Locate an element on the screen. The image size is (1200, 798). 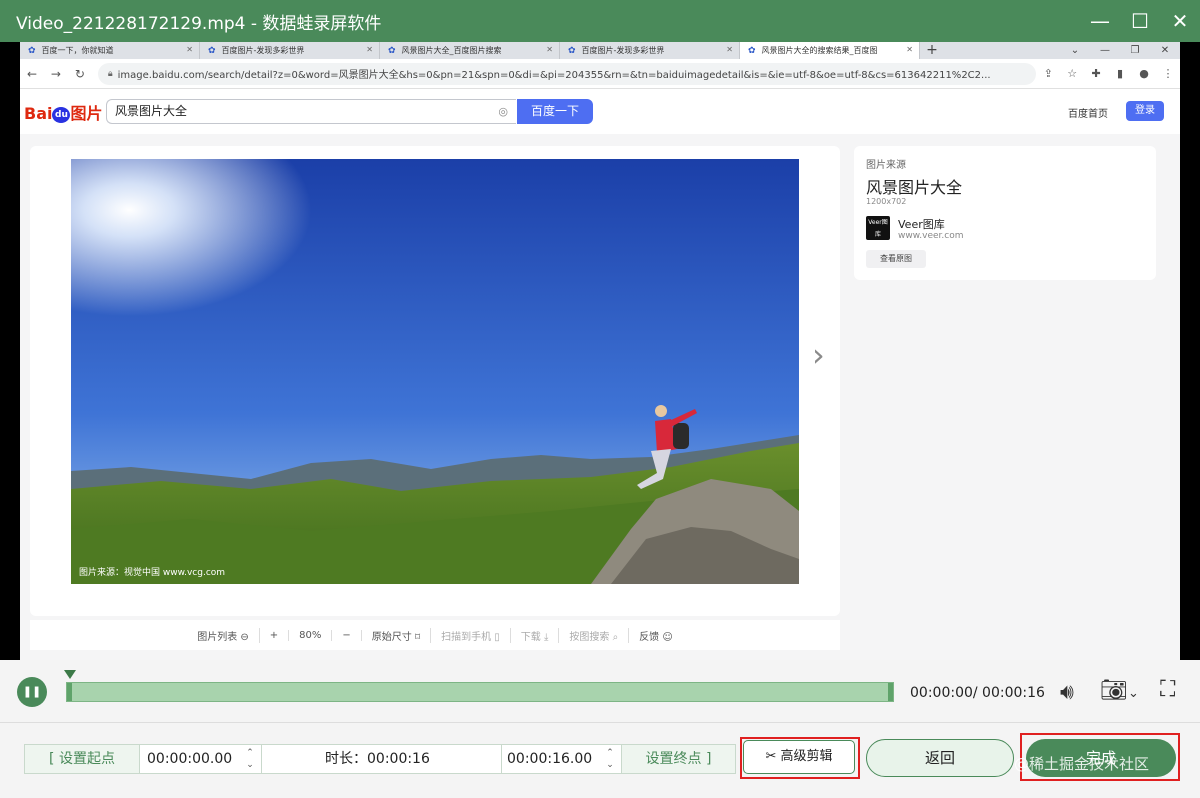
volume-icon: 🔊︎ is located at coordinates (1067, 692).